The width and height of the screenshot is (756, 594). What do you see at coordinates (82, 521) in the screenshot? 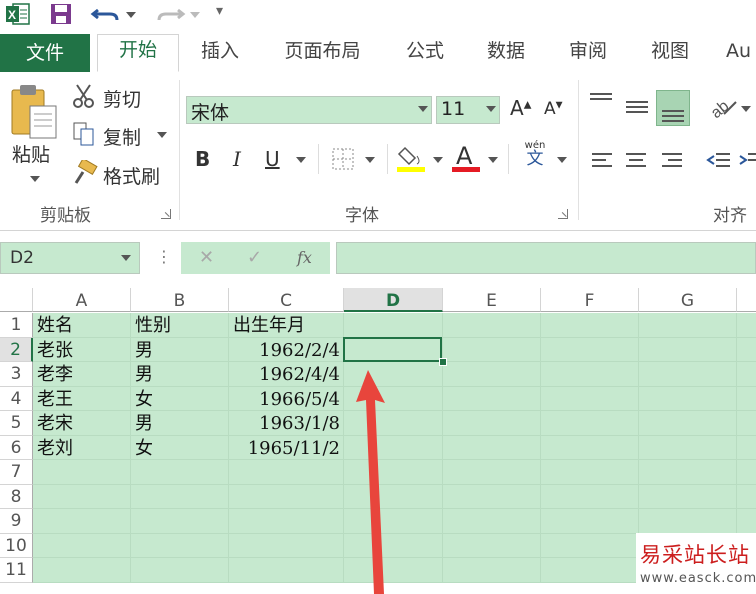
I see `cell-a9` at bounding box center [82, 521].